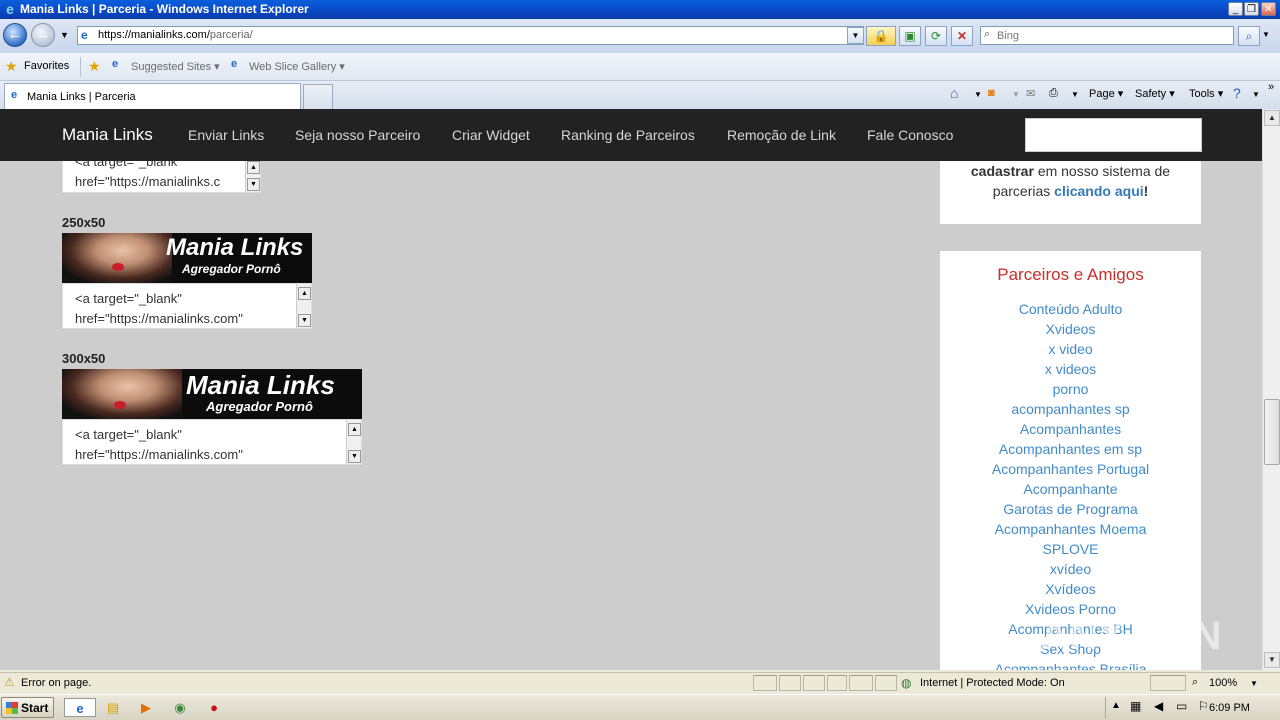  Describe the element at coordinates (1070, 549) in the screenshot. I see `parceiro-link: SPLOVE` at that location.